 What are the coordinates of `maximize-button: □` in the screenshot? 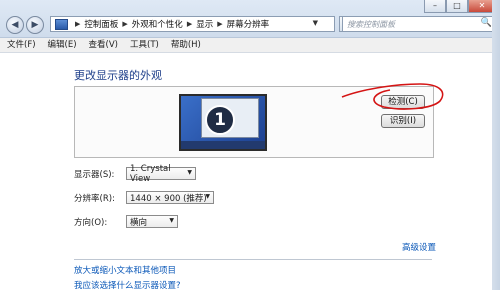 It's located at (457, 6).